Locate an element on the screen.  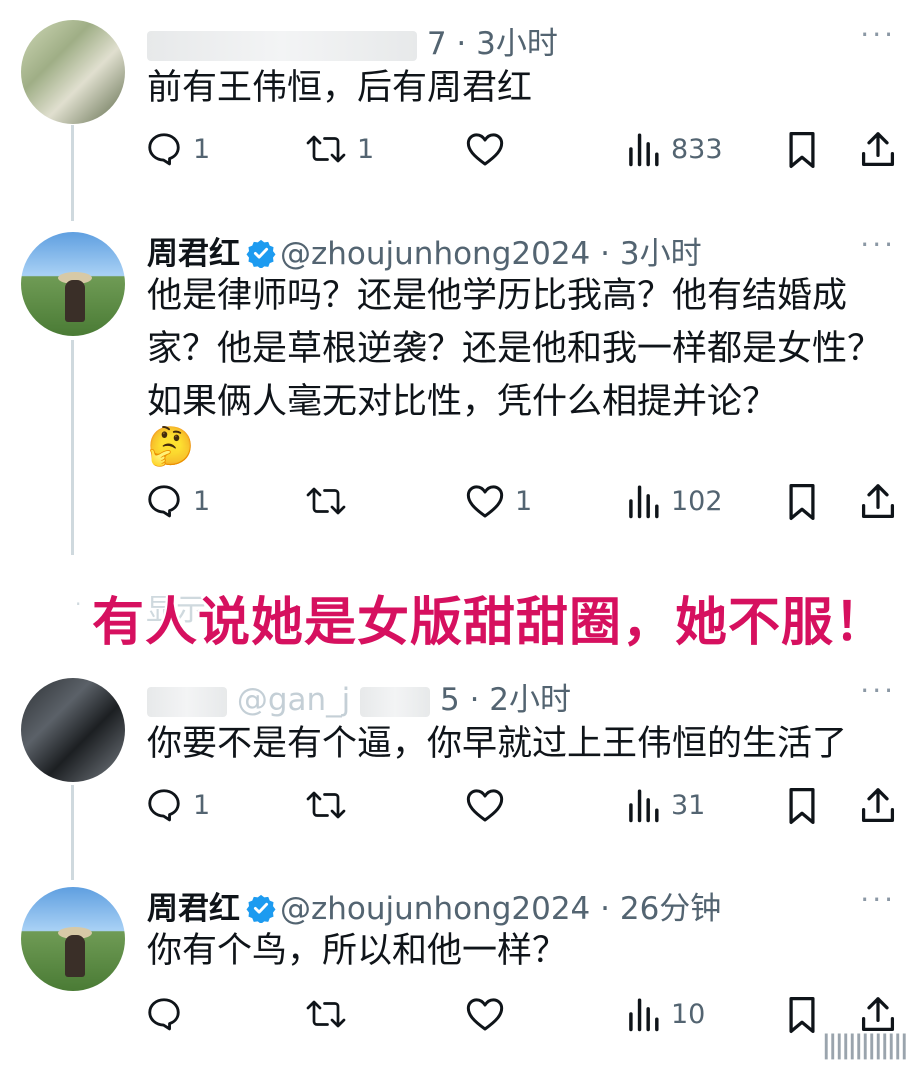
tweet-text: 你要不是有个逼，你早就过上王伟恒的生活了 is located at coordinates (497, 744).